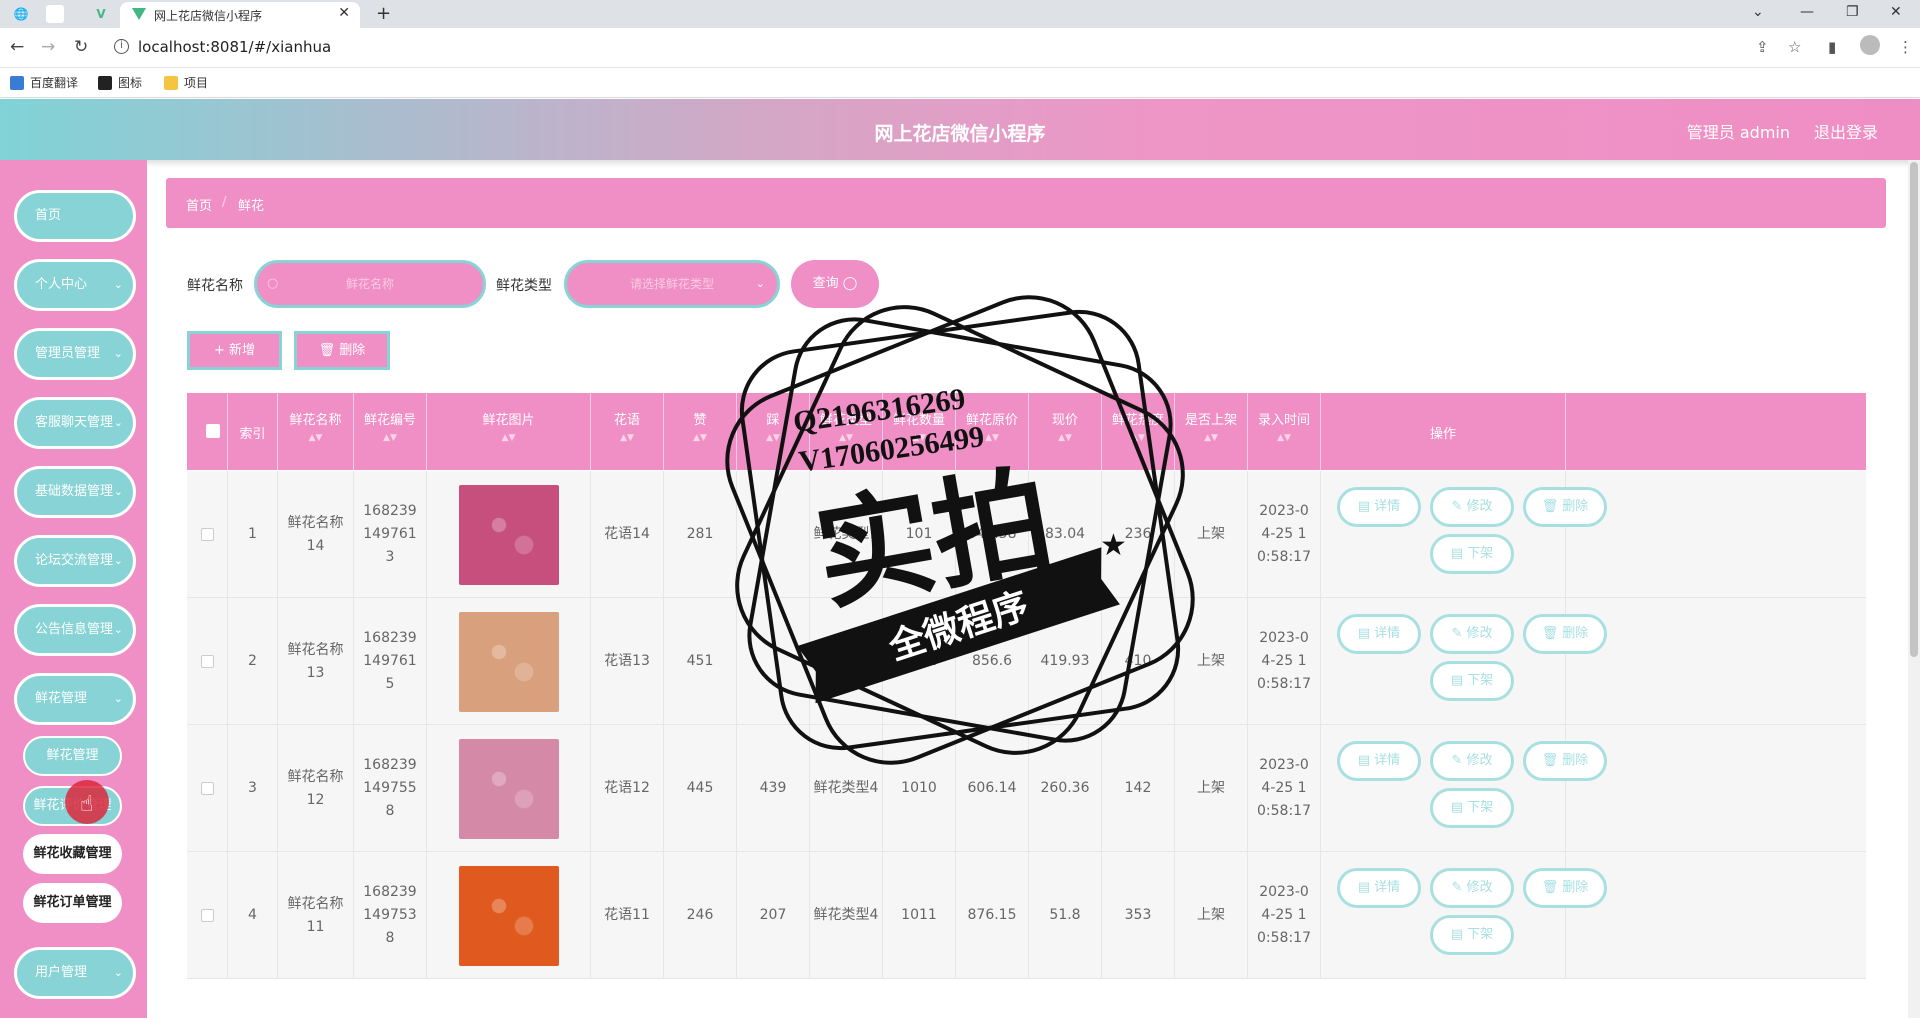 The height and width of the screenshot is (1018, 1920). I want to click on blank-tab-icon, so click(55, 14).